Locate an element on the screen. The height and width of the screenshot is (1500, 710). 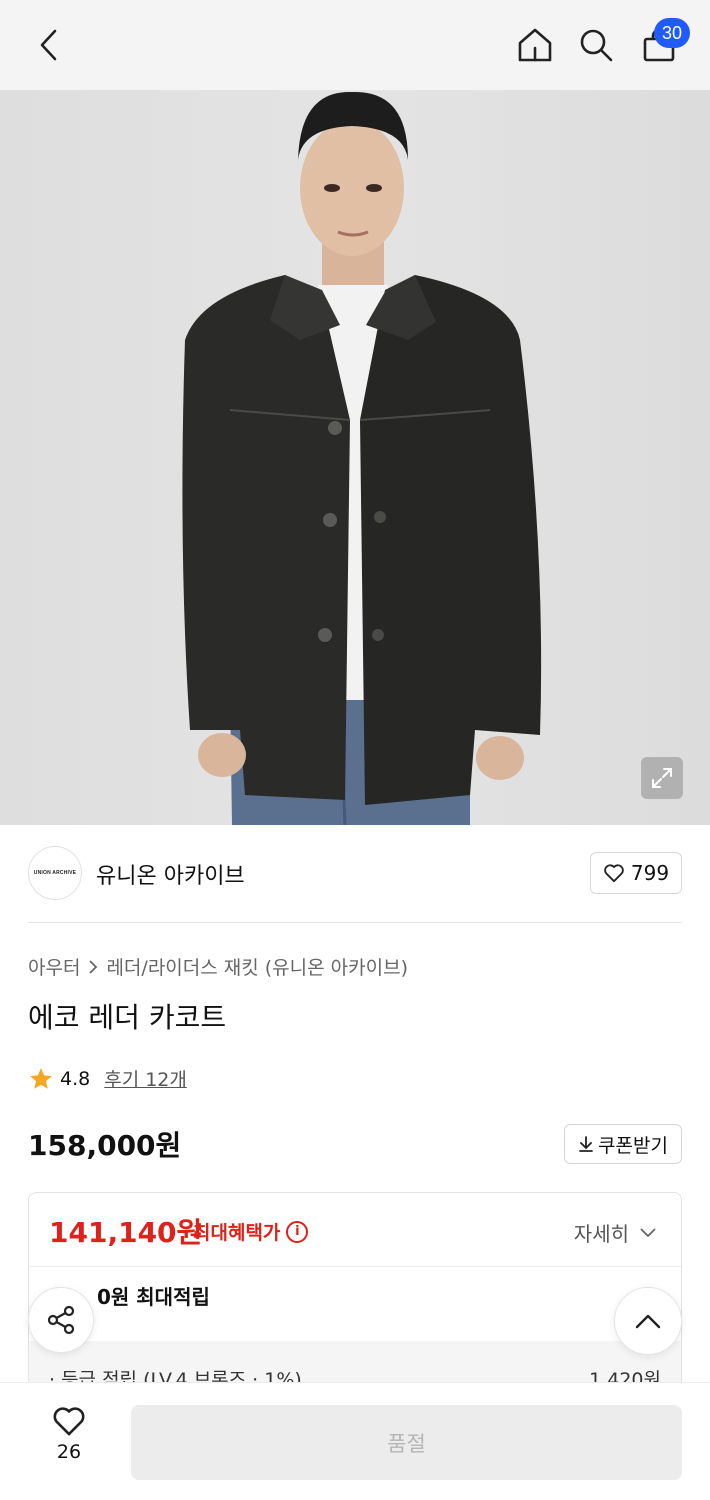
brand-logo-text: UNION ARCHIVE is located at coordinates (55, 873).